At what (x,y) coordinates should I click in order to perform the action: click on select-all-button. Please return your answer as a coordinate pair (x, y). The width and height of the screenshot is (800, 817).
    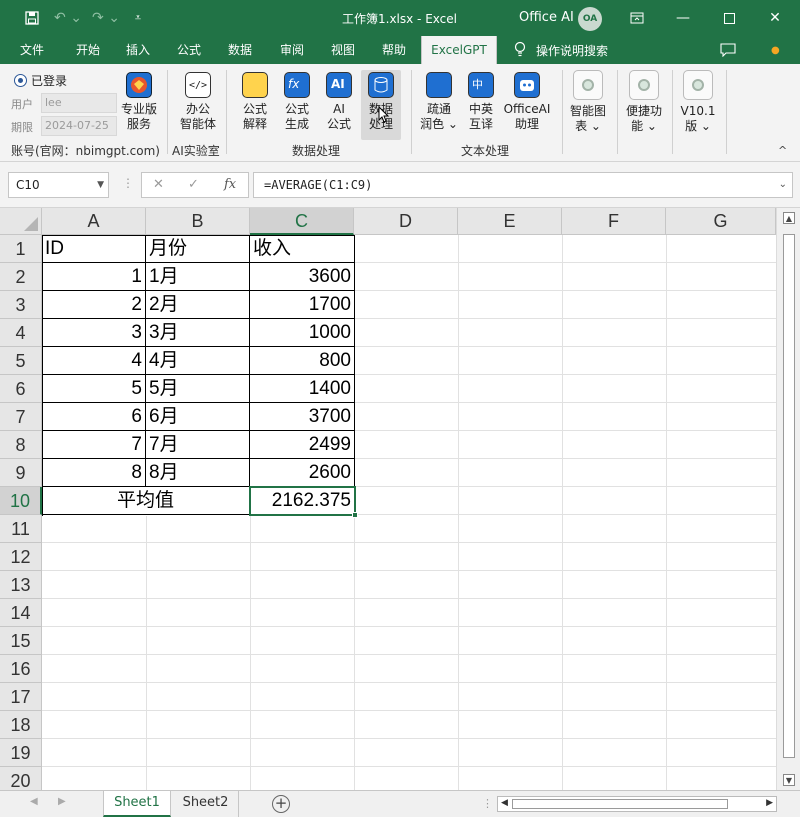
    Looking at the image, I should click on (21, 221).